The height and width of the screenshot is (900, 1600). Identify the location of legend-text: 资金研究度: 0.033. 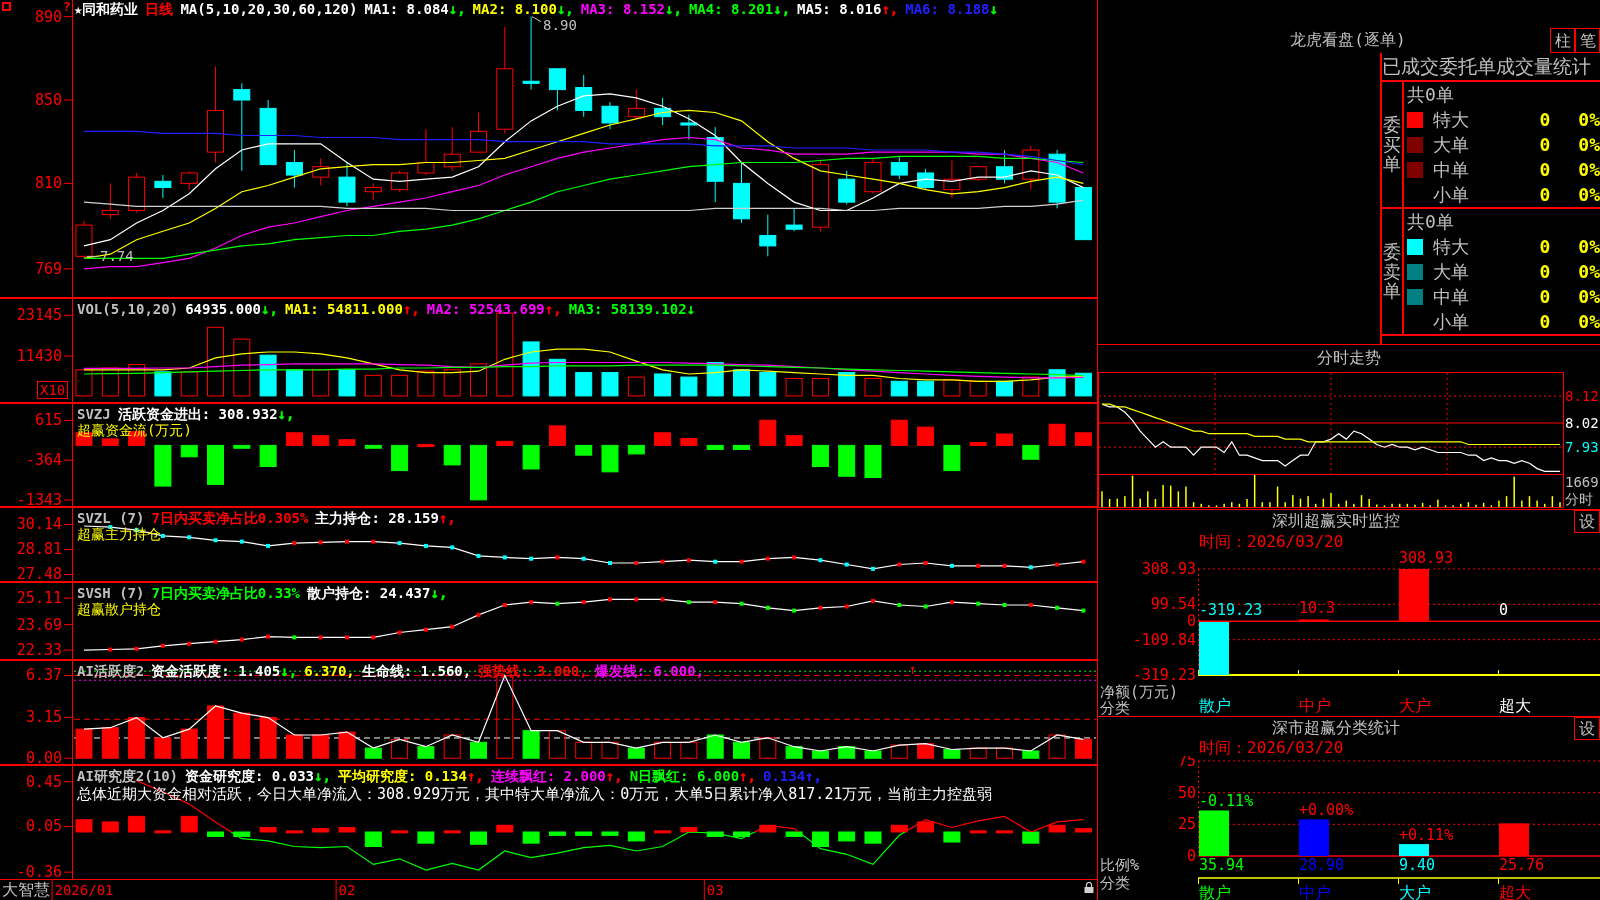
(250, 776).